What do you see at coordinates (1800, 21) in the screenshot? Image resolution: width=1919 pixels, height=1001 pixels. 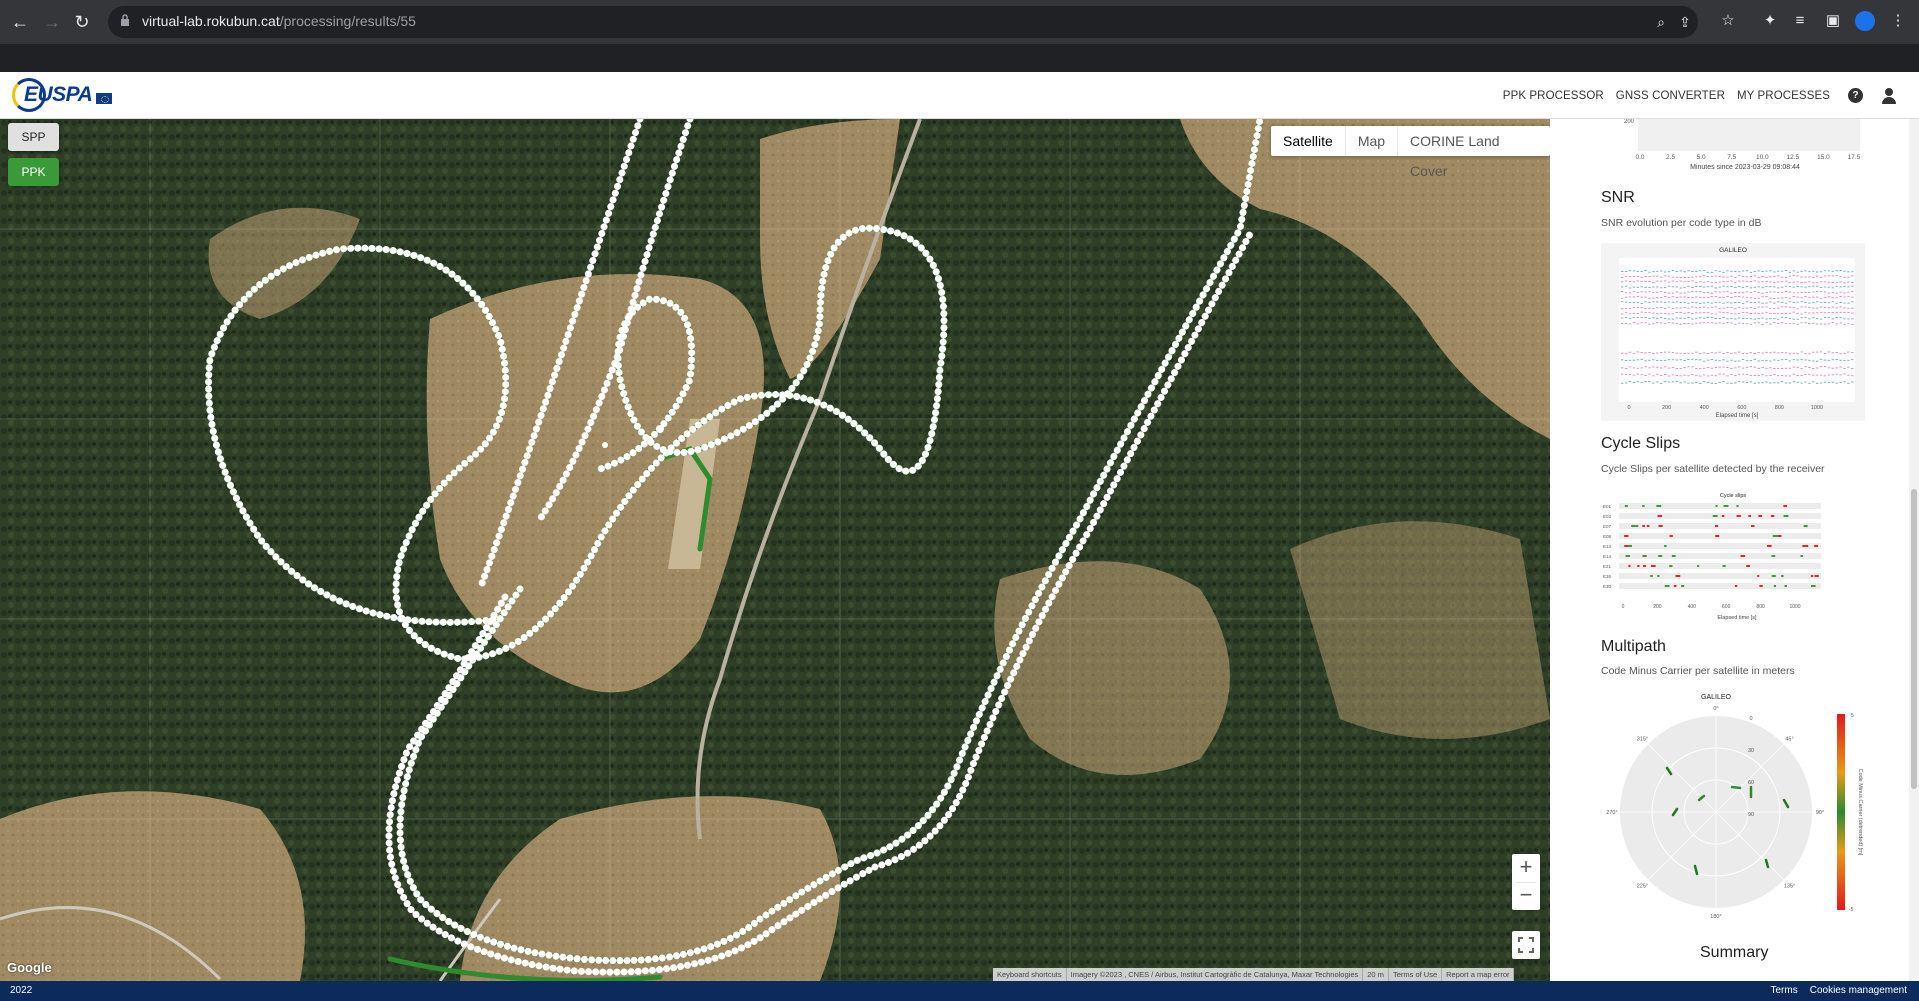 I see `media-icon: ≡` at bounding box center [1800, 21].